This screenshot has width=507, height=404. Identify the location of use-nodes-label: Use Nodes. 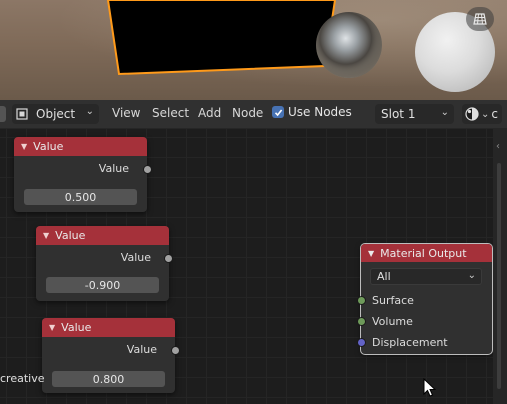
(320, 112).